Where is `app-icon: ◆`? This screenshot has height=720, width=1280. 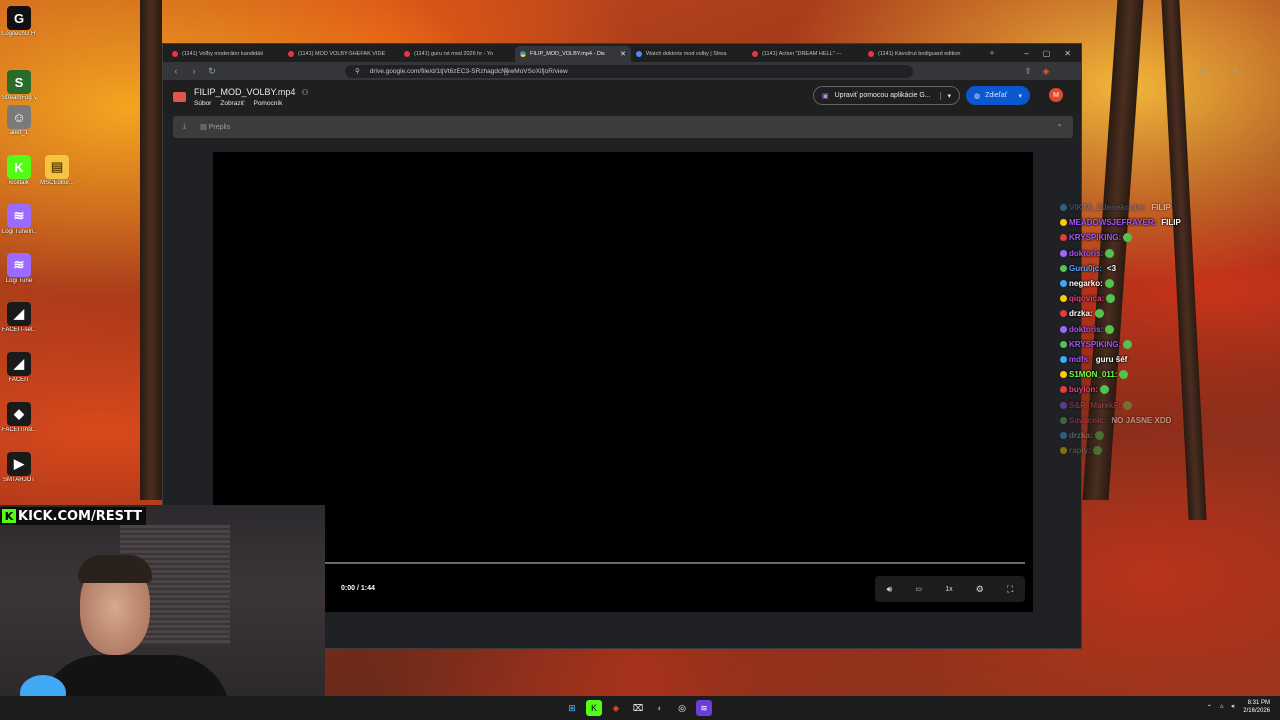
app-icon: ◆ is located at coordinates (19, 414).